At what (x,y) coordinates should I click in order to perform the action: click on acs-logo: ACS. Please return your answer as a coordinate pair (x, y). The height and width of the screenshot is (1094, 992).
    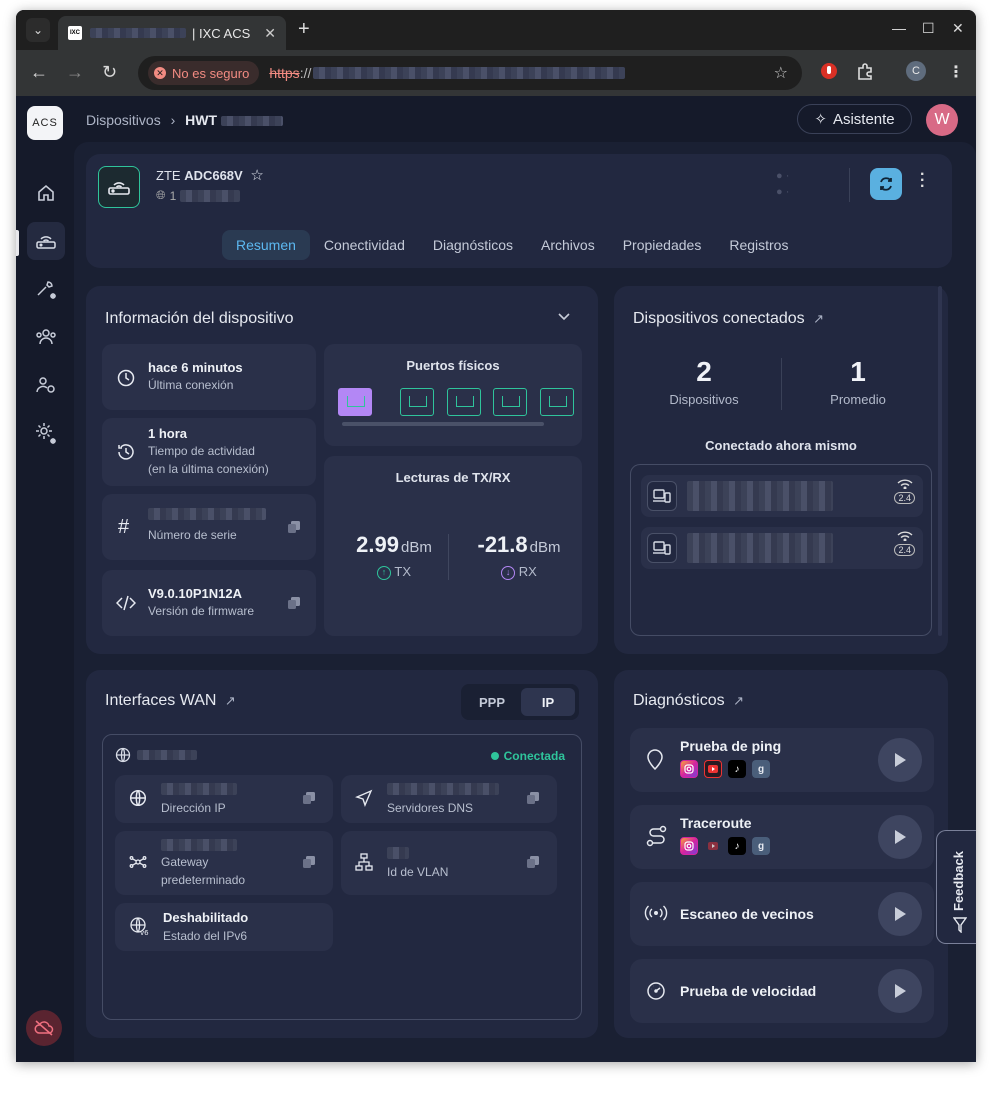
    Looking at the image, I should click on (45, 123).